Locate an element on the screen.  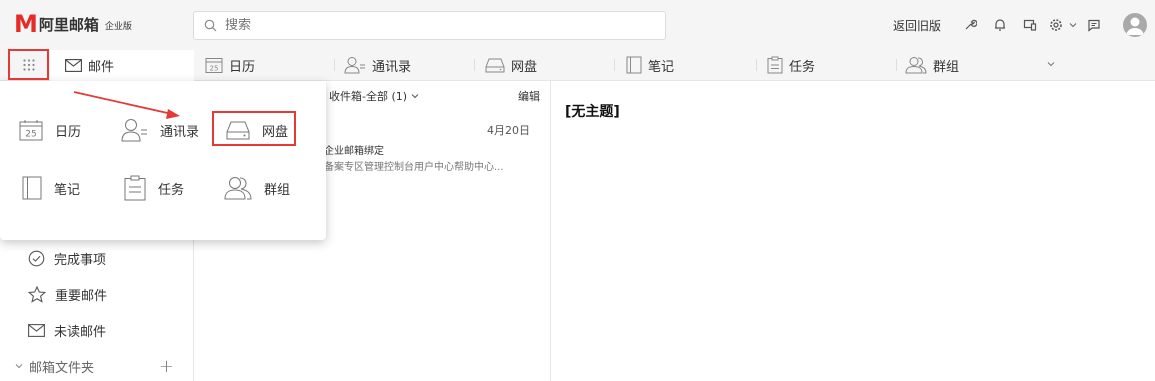
tab-notes: 笔记 is located at coordinates (650, 65).